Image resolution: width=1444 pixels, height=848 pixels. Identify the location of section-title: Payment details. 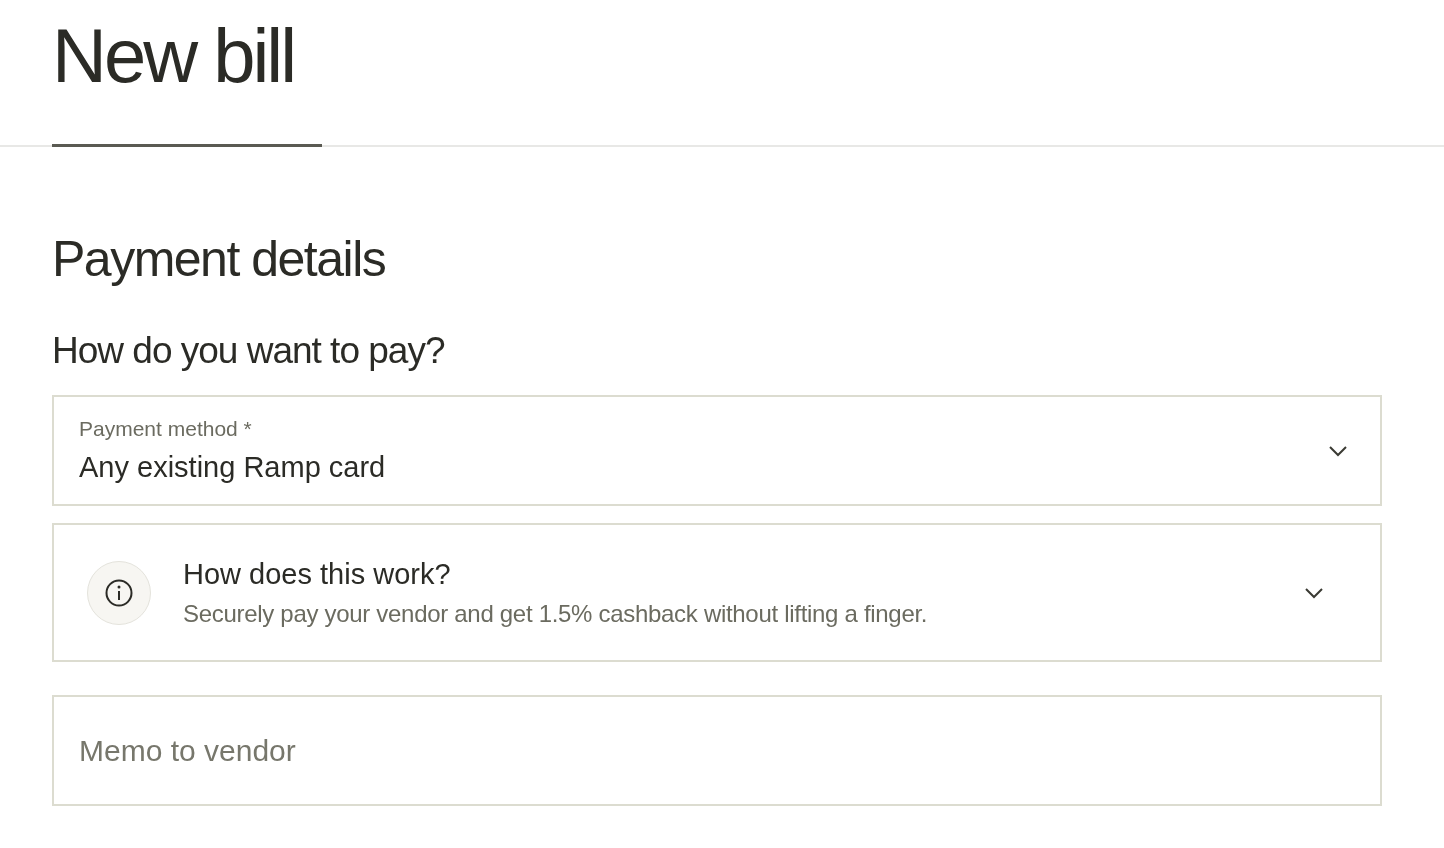
(219, 259).